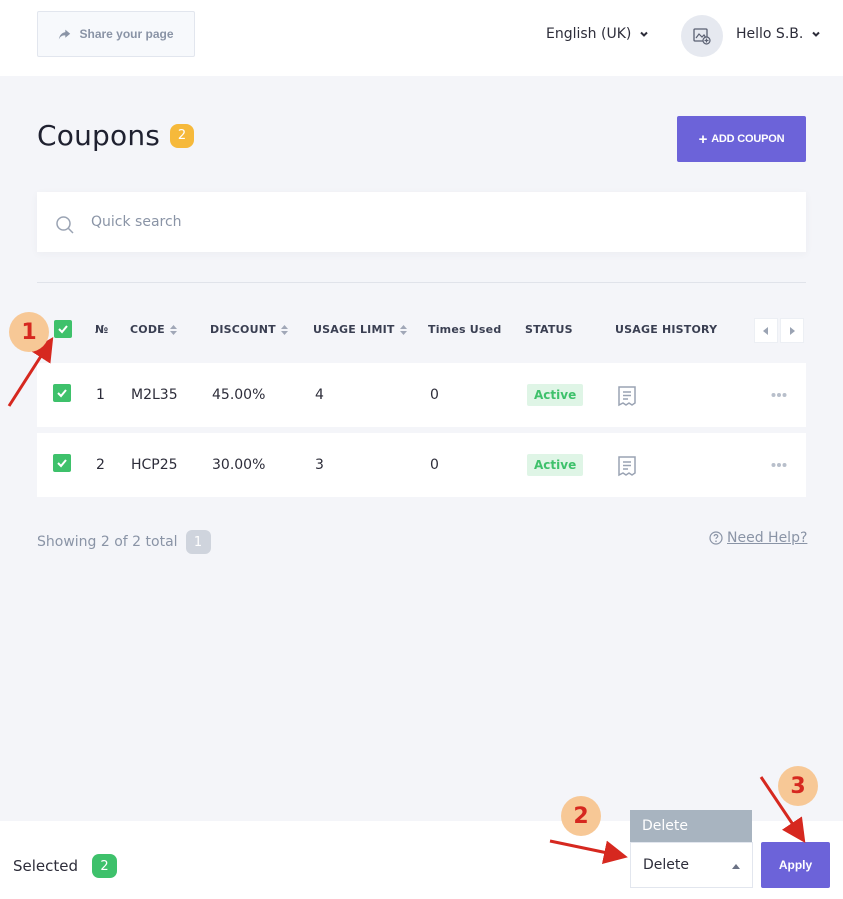  Describe the element at coordinates (154, 395) in the screenshot. I see `row-code: M2L35` at that location.